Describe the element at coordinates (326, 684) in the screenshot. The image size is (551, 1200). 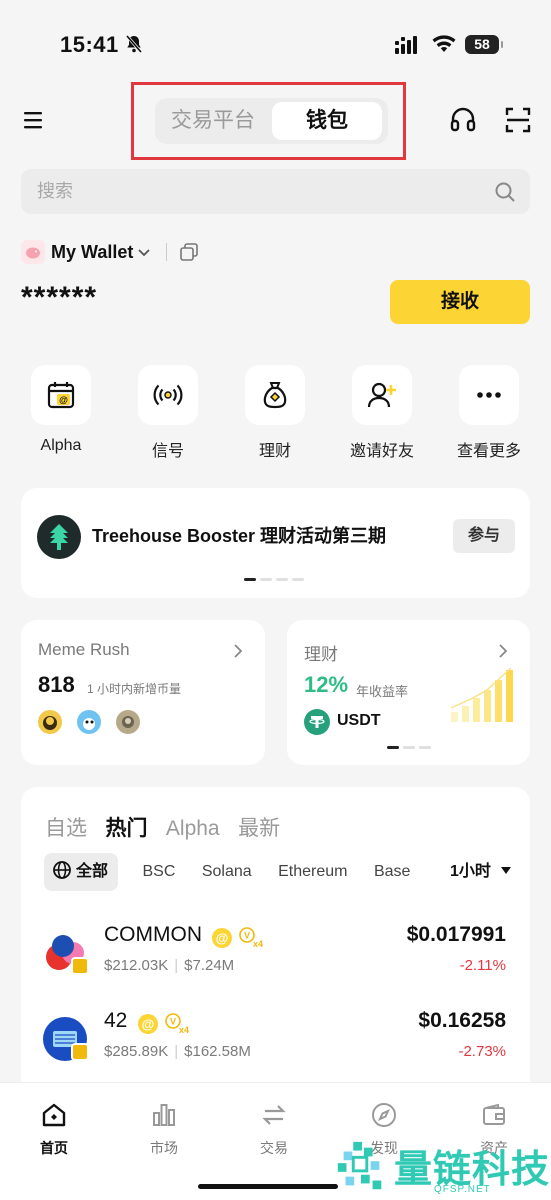
I see `apy-value: 12%` at that location.